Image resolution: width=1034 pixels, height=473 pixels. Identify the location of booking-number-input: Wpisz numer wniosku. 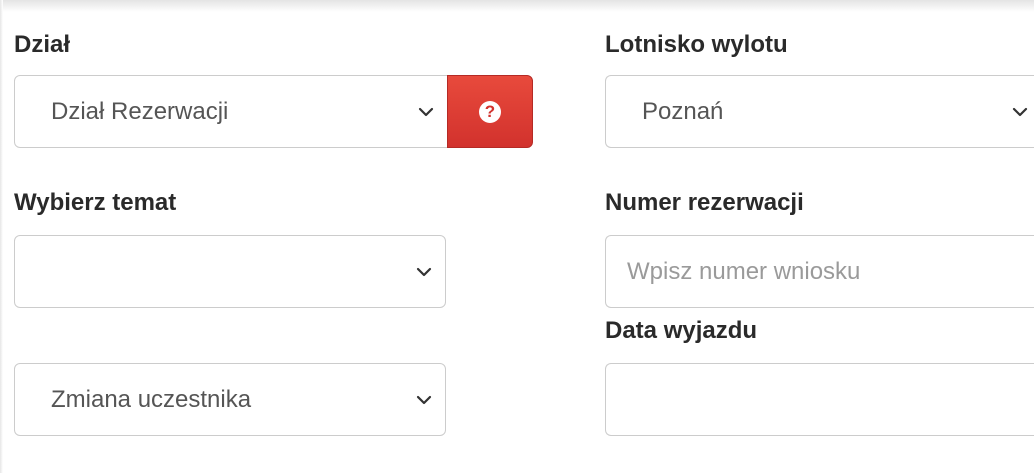
(819, 271).